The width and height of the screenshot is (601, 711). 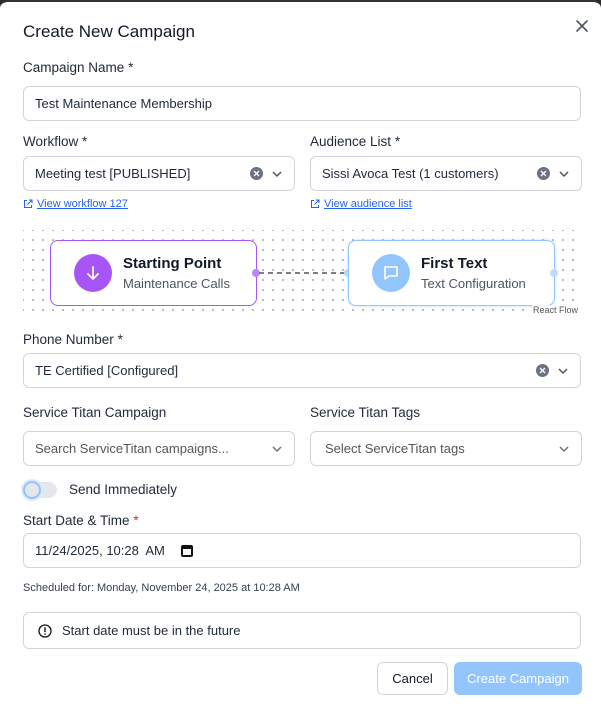 I want to click on workflow-label: Workflow *, so click(x=55, y=141).